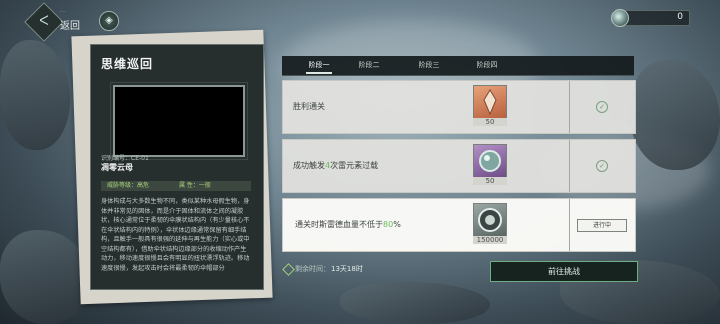 The width and height of the screenshot is (720, 324). I want to click on currency-display: 0, so click(650, 18).